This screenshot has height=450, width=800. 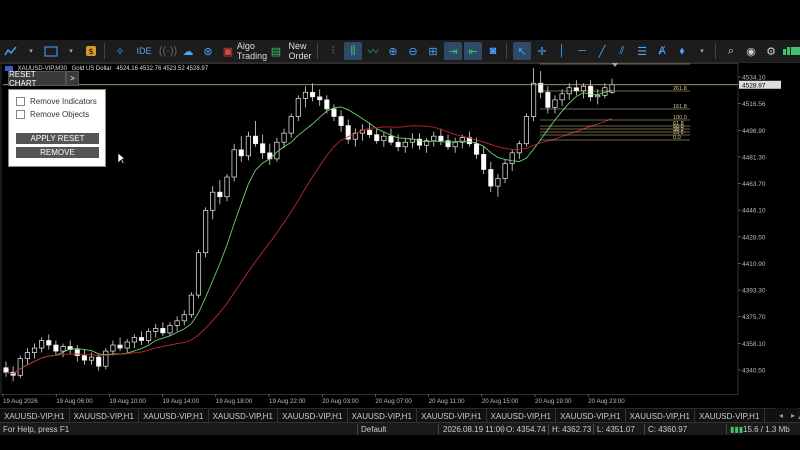 What do you see at coordinates (793, 415) in the screenshot?
I see `tab-scroll-right-icon: ▸` at bounding box center [793, 415].